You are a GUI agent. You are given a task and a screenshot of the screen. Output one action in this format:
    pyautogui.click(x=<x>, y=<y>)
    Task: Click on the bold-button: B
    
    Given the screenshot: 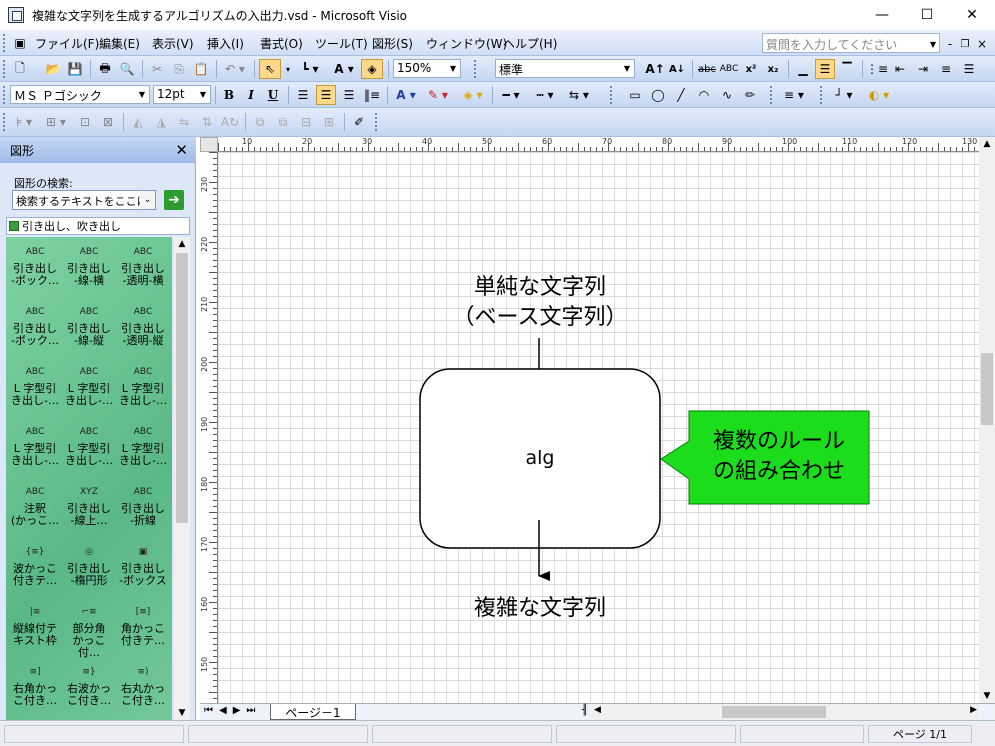 What is the action you would take?
    pyautogui.click(x=229, y=95)
    